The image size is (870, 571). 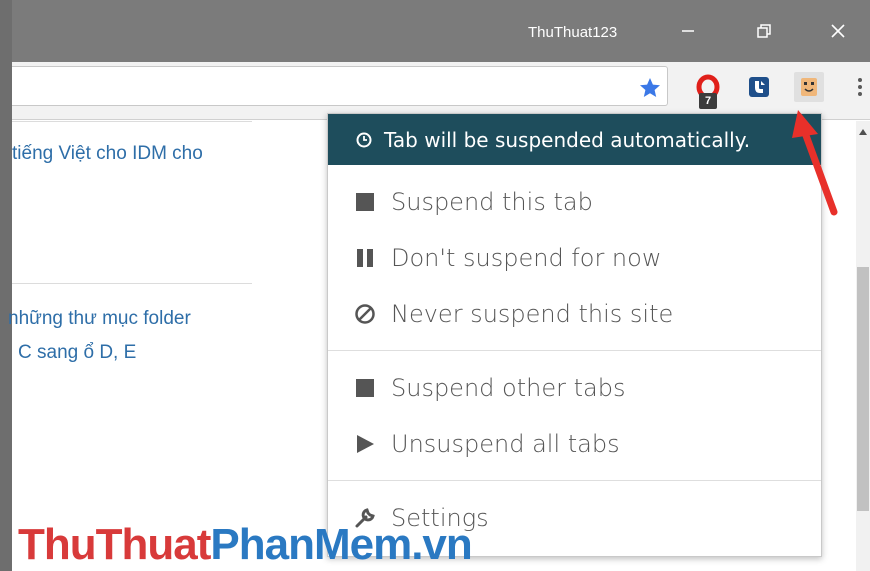 What do you see at coordinates (365, 444) in the screenshot?
I see `play-icon` at bounding box center [365, 444].